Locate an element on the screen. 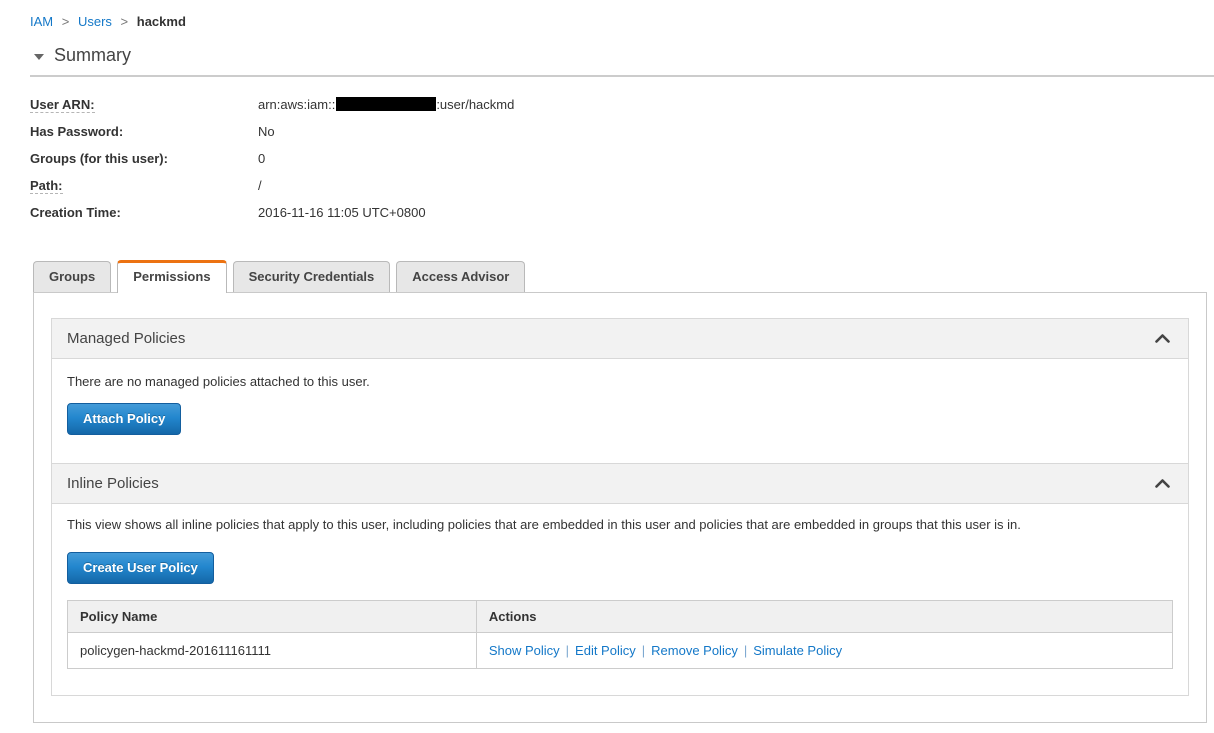 Image resolution: width=1214 pixels, height=733 pixels. user-arn-value: arn:aws:iam:::user/hackmd is located at coordinates (386, 104).